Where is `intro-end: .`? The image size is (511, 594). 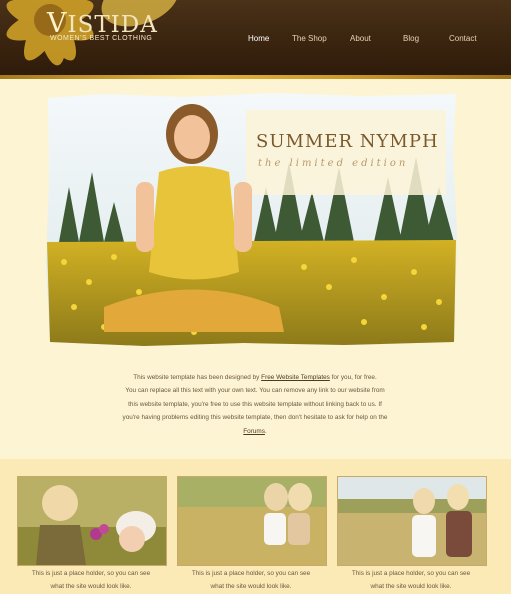 intro-end: . is located at coordinates (265, 431).